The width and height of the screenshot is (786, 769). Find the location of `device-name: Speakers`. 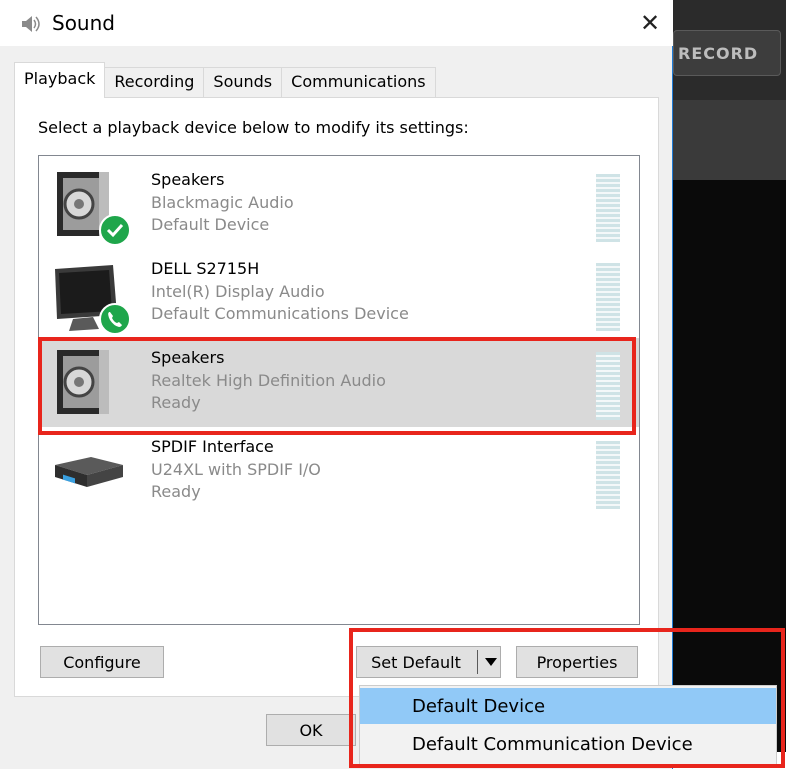

device-name: Speakers is located at coordinates (188, 179).